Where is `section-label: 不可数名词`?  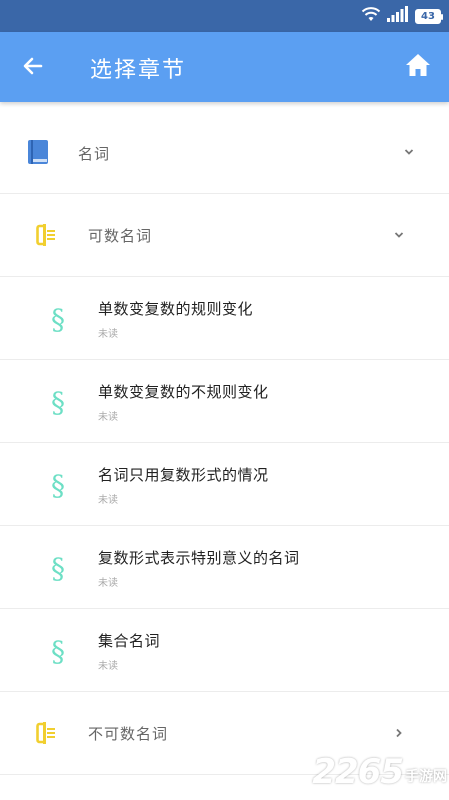
section-label: 不可数名词 is located at coordinates (128, 734).